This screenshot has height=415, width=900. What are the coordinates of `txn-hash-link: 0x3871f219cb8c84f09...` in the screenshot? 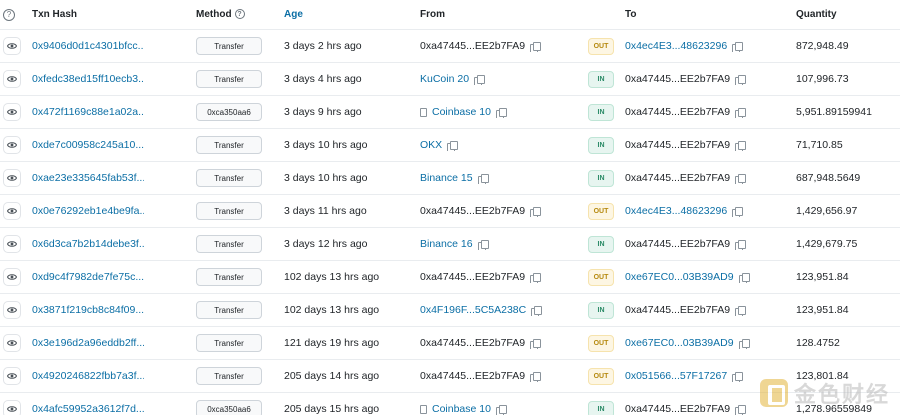 It's located at (88, 310).